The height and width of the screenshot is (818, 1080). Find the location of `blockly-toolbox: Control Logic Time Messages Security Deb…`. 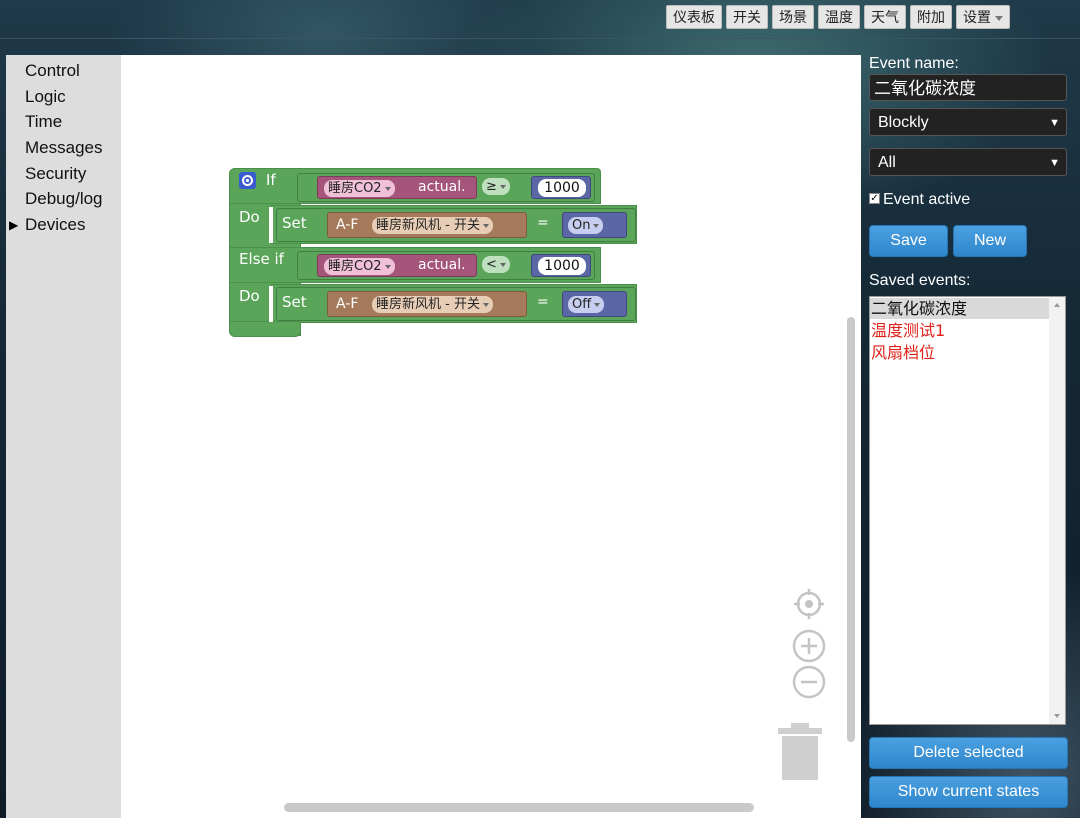

blockly-toolbox: Control Logic Time Messages Security Deb… is located at coordinates (63, 436).